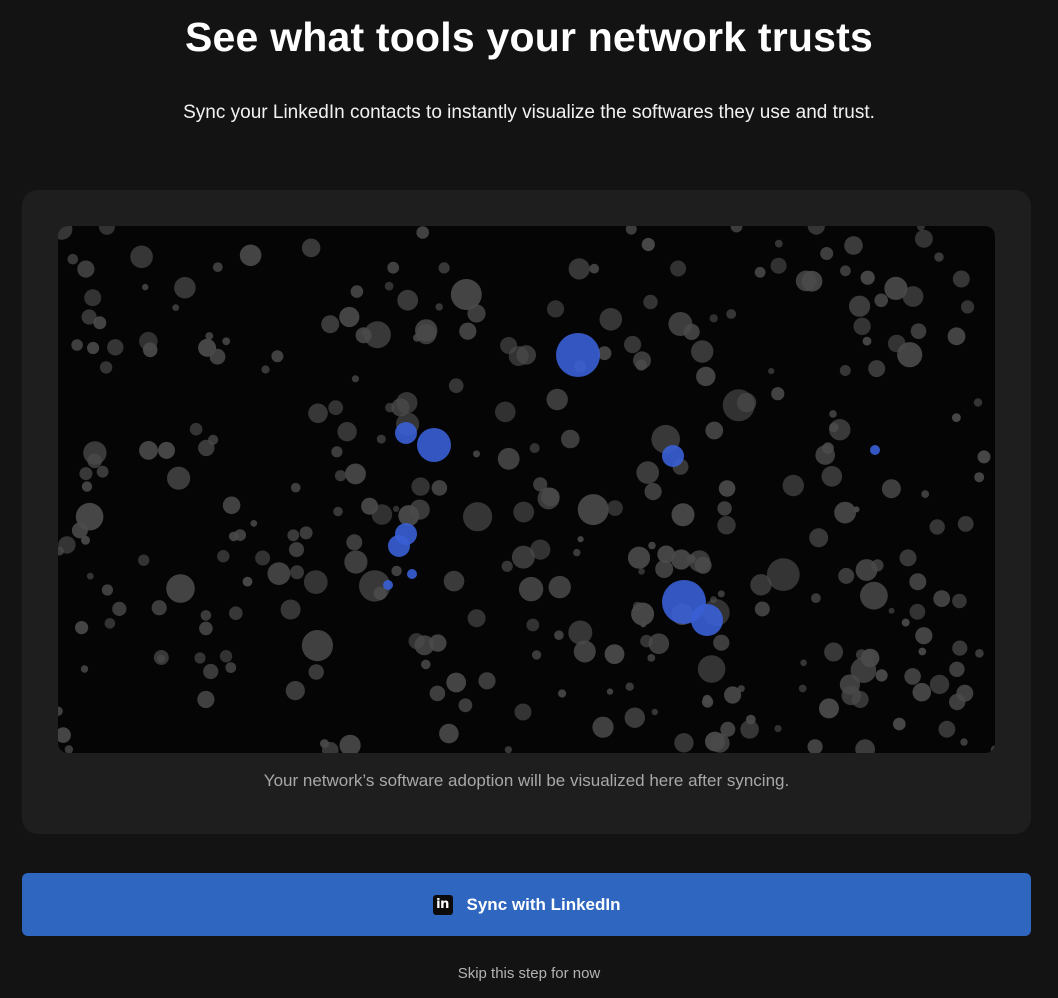  What do you see at coordinates (526, 904) in the screenshot?
I see `sync-linkedin-button: in Sync with LinkedIn` at bounding box center [526, 904].